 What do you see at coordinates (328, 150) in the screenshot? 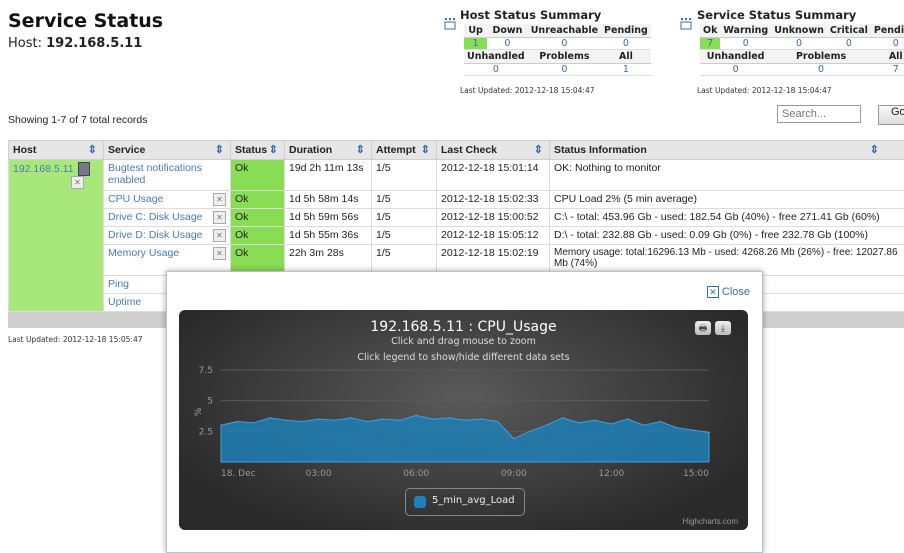
I see `column-duration: Duration⇕` at bounding box center [328, 150].